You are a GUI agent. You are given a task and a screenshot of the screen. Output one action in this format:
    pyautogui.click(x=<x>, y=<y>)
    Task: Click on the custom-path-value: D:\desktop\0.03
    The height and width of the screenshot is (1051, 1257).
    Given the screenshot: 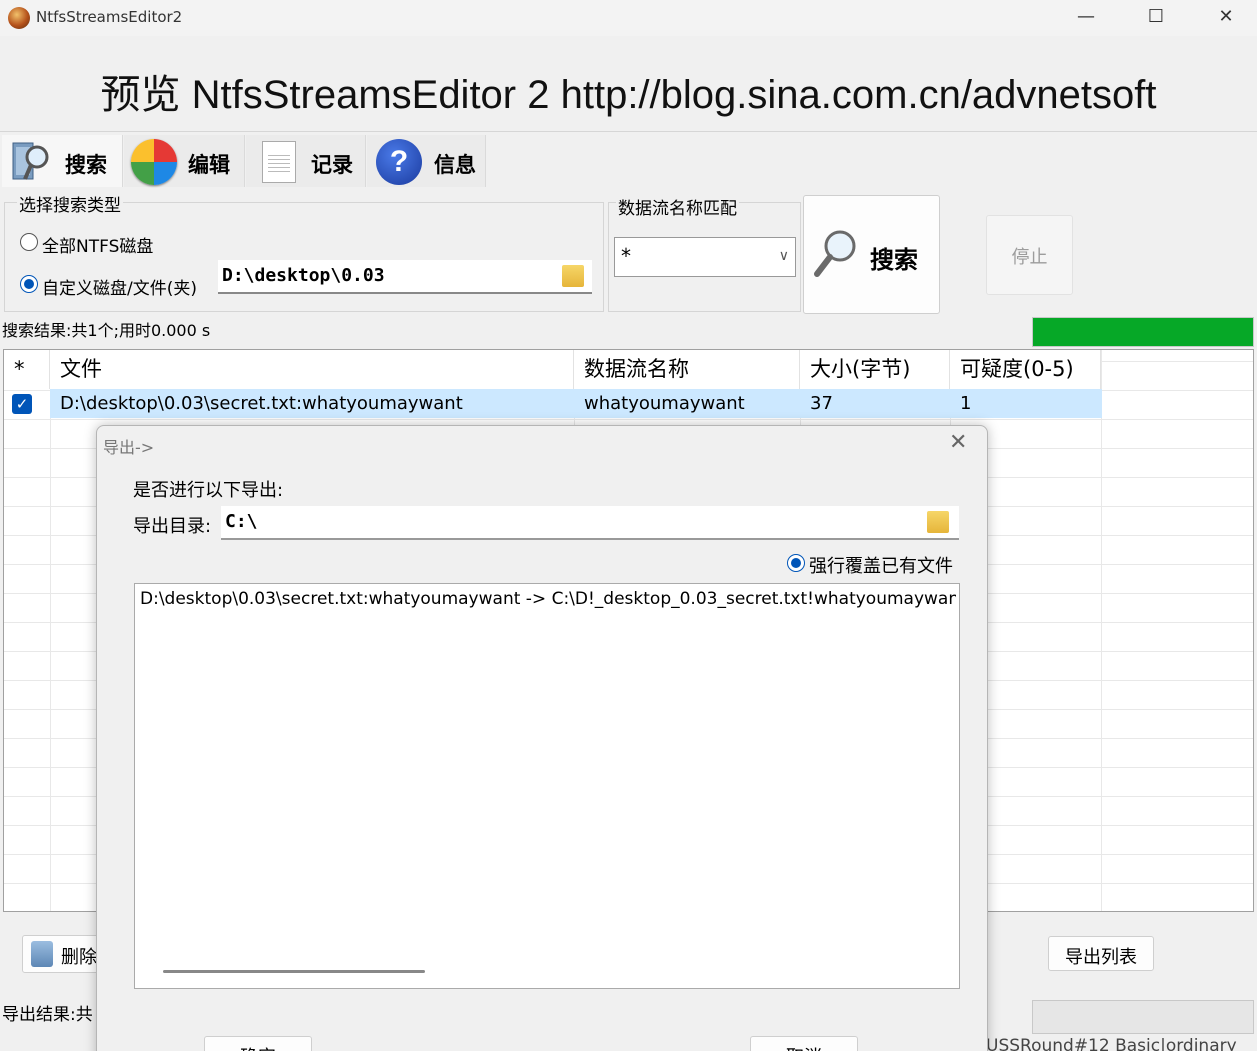 What is the action you would take?
    pyautogui.click(x=303, y=275)
    